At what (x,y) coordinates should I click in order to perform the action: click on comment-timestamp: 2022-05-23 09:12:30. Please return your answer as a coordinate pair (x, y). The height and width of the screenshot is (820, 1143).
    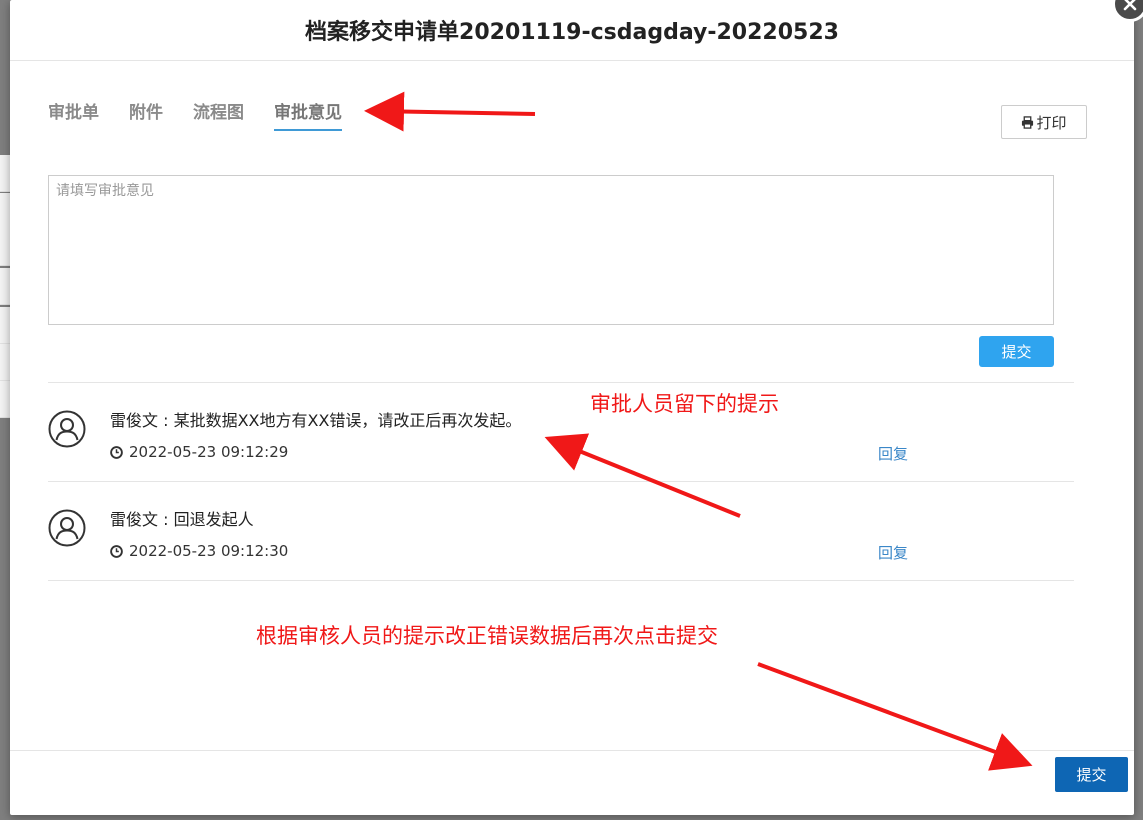
    Looking at the image, I should click on (199, 551).